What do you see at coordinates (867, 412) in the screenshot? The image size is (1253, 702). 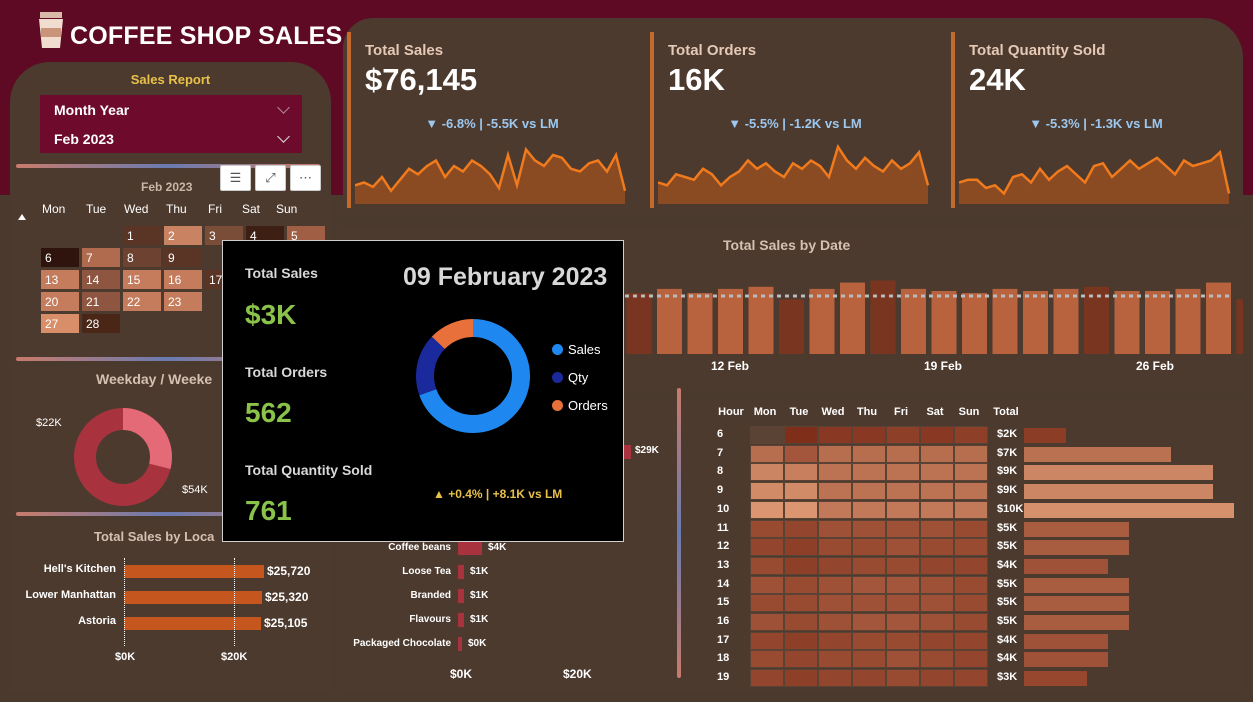 I see `heatmap-header: Thu` at bounding box center [867, 412].